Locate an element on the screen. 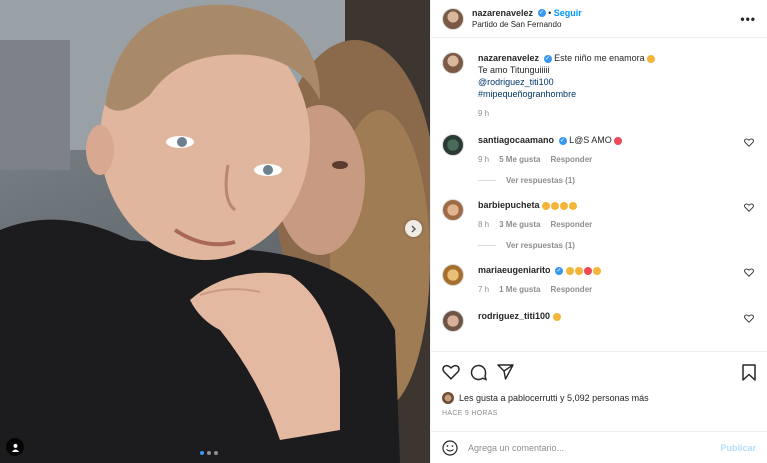 This screenshot has height=463, width=767. comment-time: 8 h is located at coordinates (484, 224).